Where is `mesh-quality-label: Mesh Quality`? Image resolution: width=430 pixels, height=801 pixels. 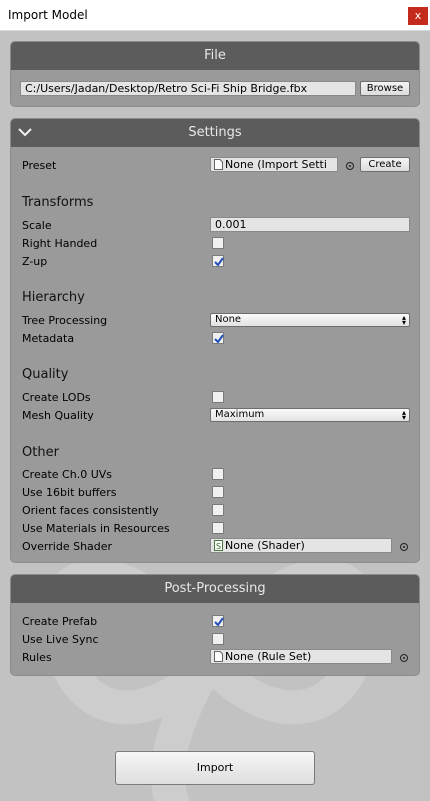
mesh-quality-label: Mesh Quality is located at coordinates (58, 415).